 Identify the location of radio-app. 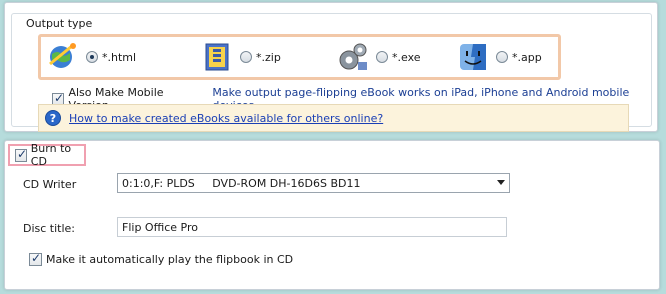
(502, 57).